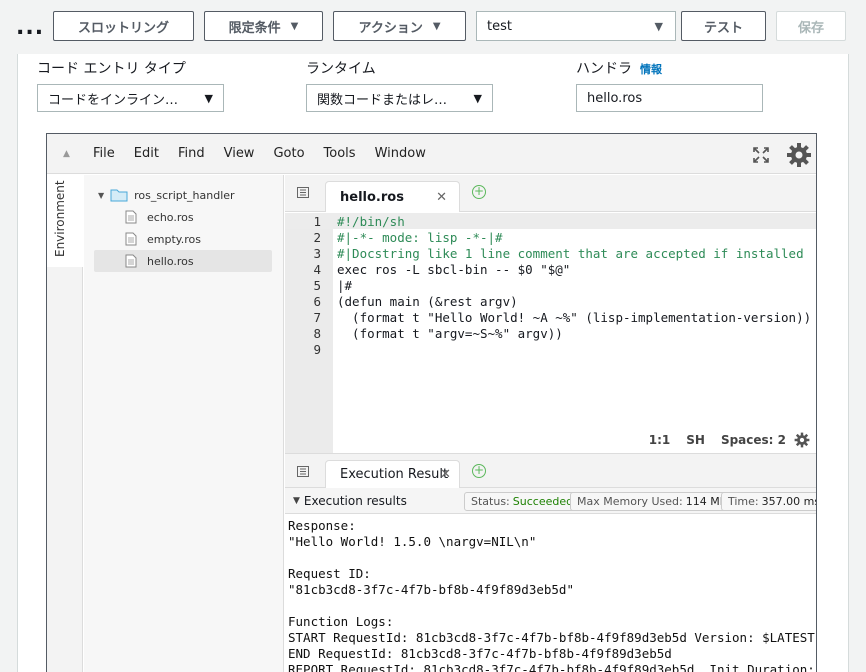 The height and width of the screenshot is (672, 866). I want to click on results-tab-bar: Execution Result ✕ +, so click(550, 471).